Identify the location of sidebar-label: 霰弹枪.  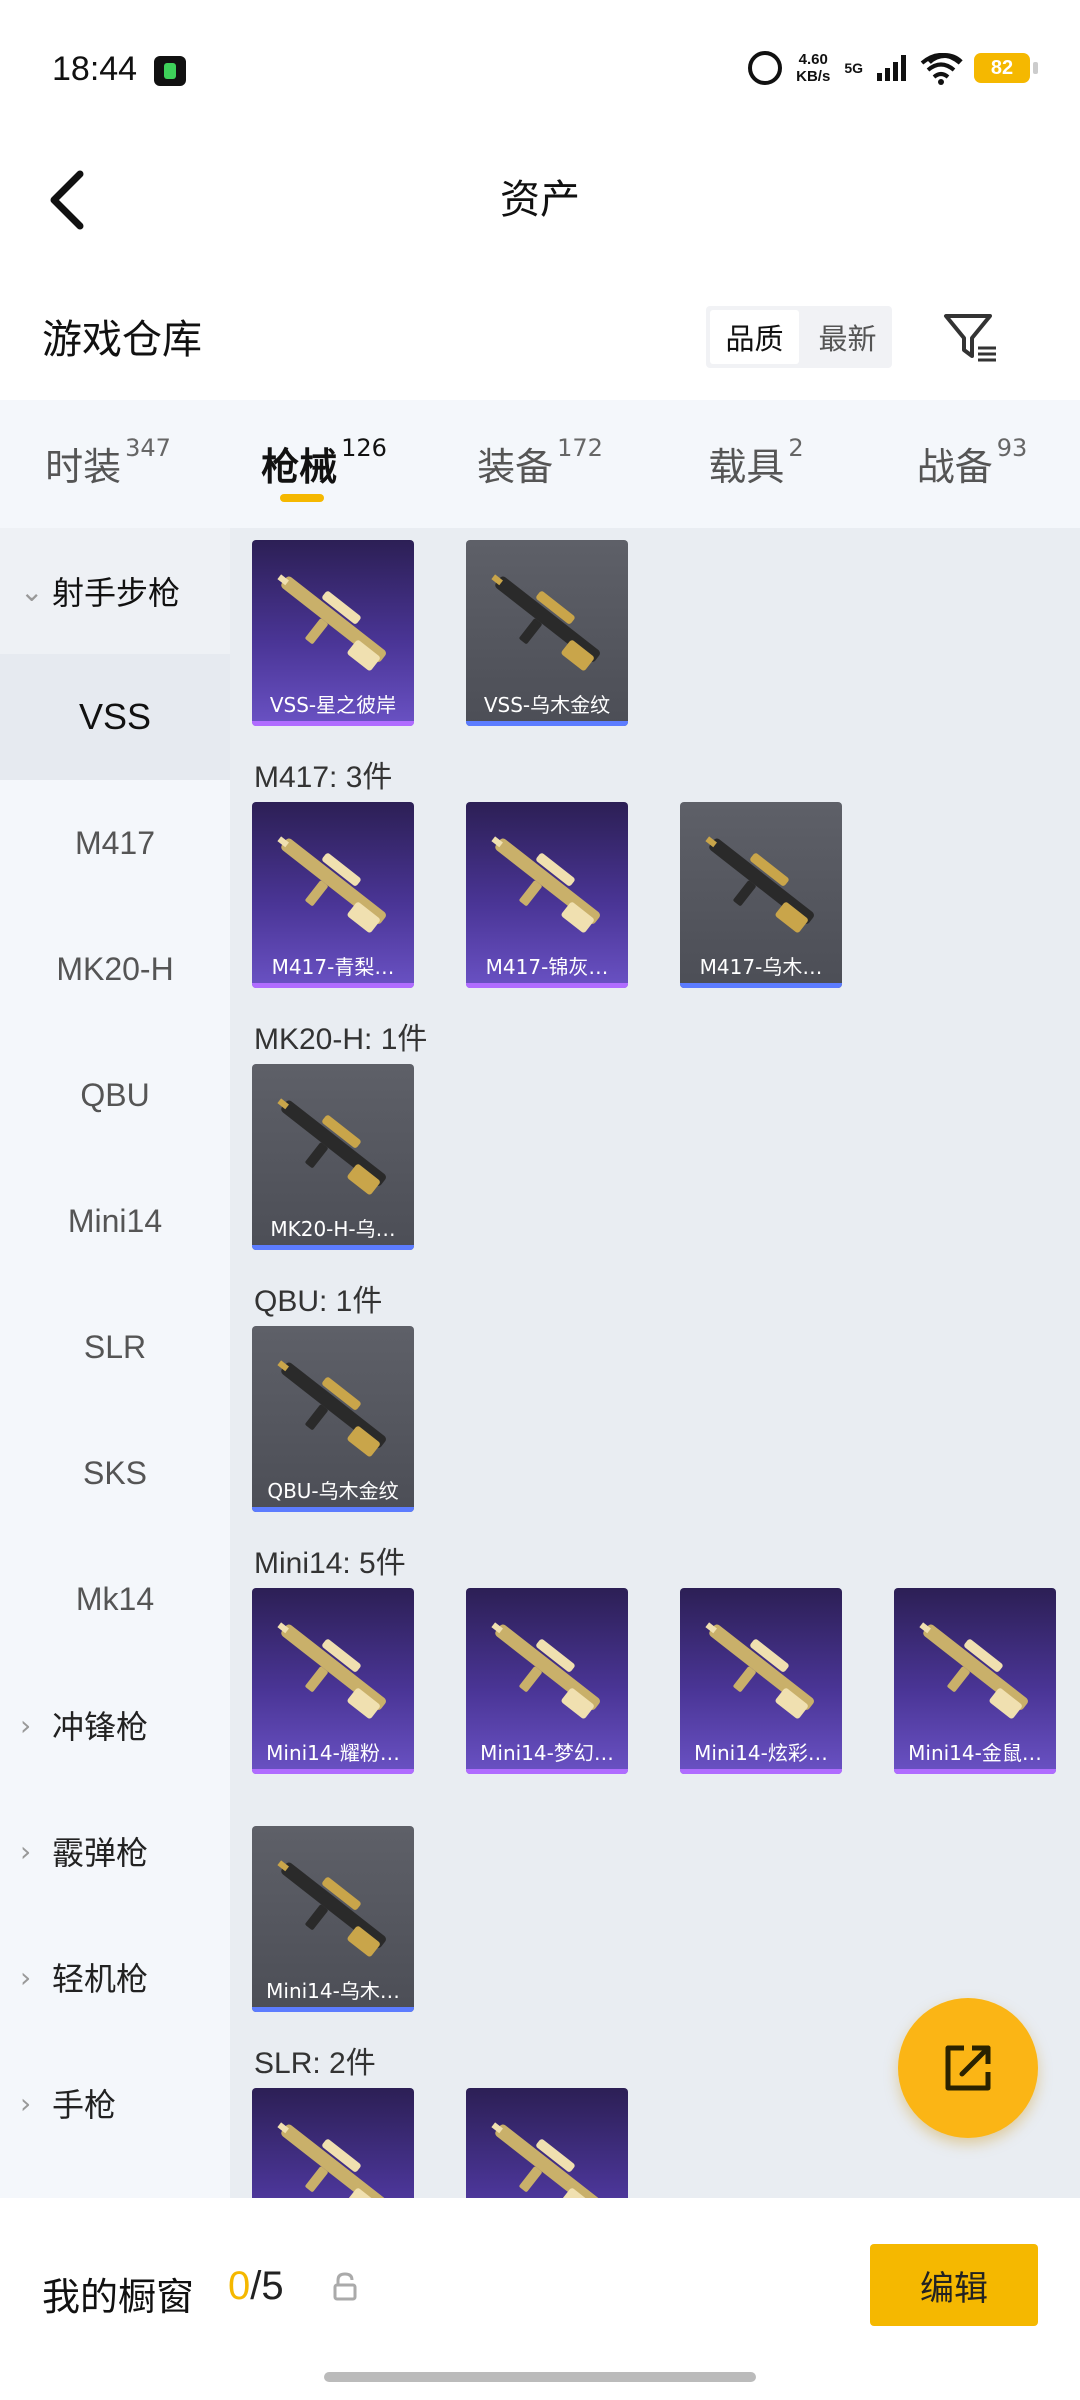
(100, 1853).